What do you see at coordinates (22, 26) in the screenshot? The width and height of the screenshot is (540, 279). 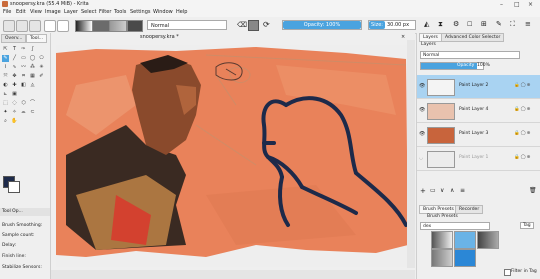 I see `open-document-icon` at bounding box center [22, 26].